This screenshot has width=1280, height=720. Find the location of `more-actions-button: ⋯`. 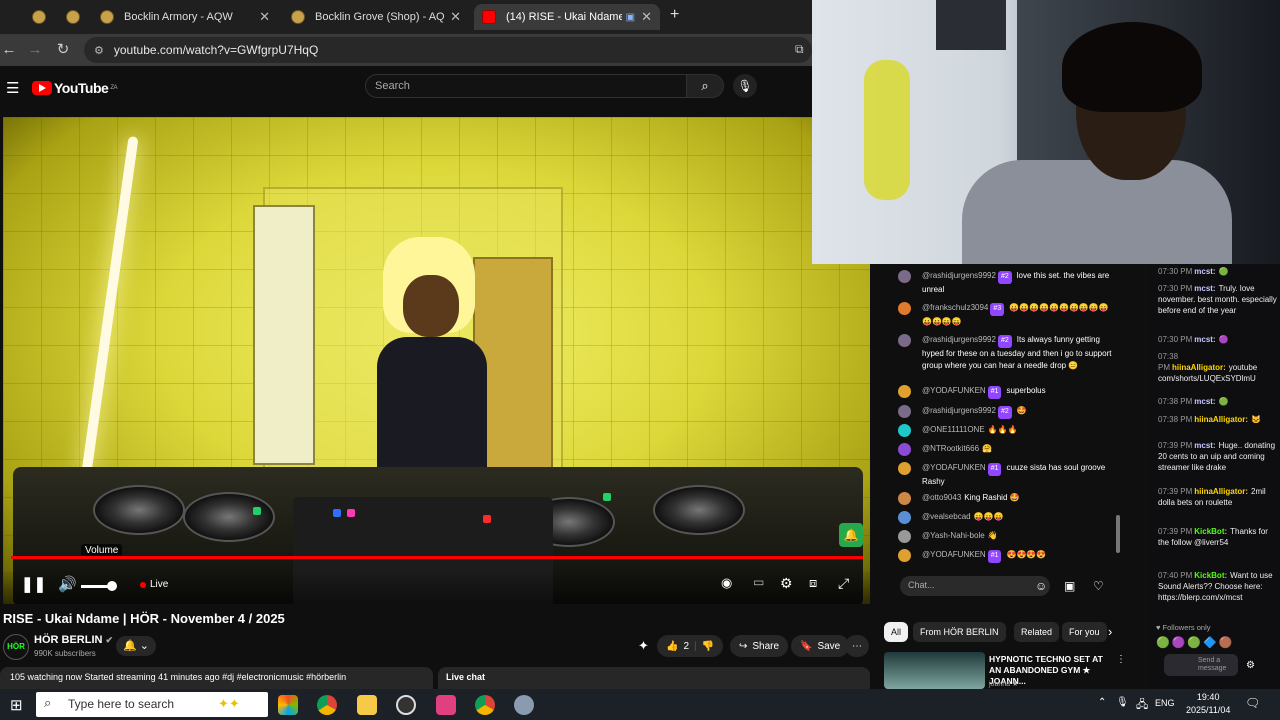

more-actions-button: ⋯ is located at coordinates (857, 646).